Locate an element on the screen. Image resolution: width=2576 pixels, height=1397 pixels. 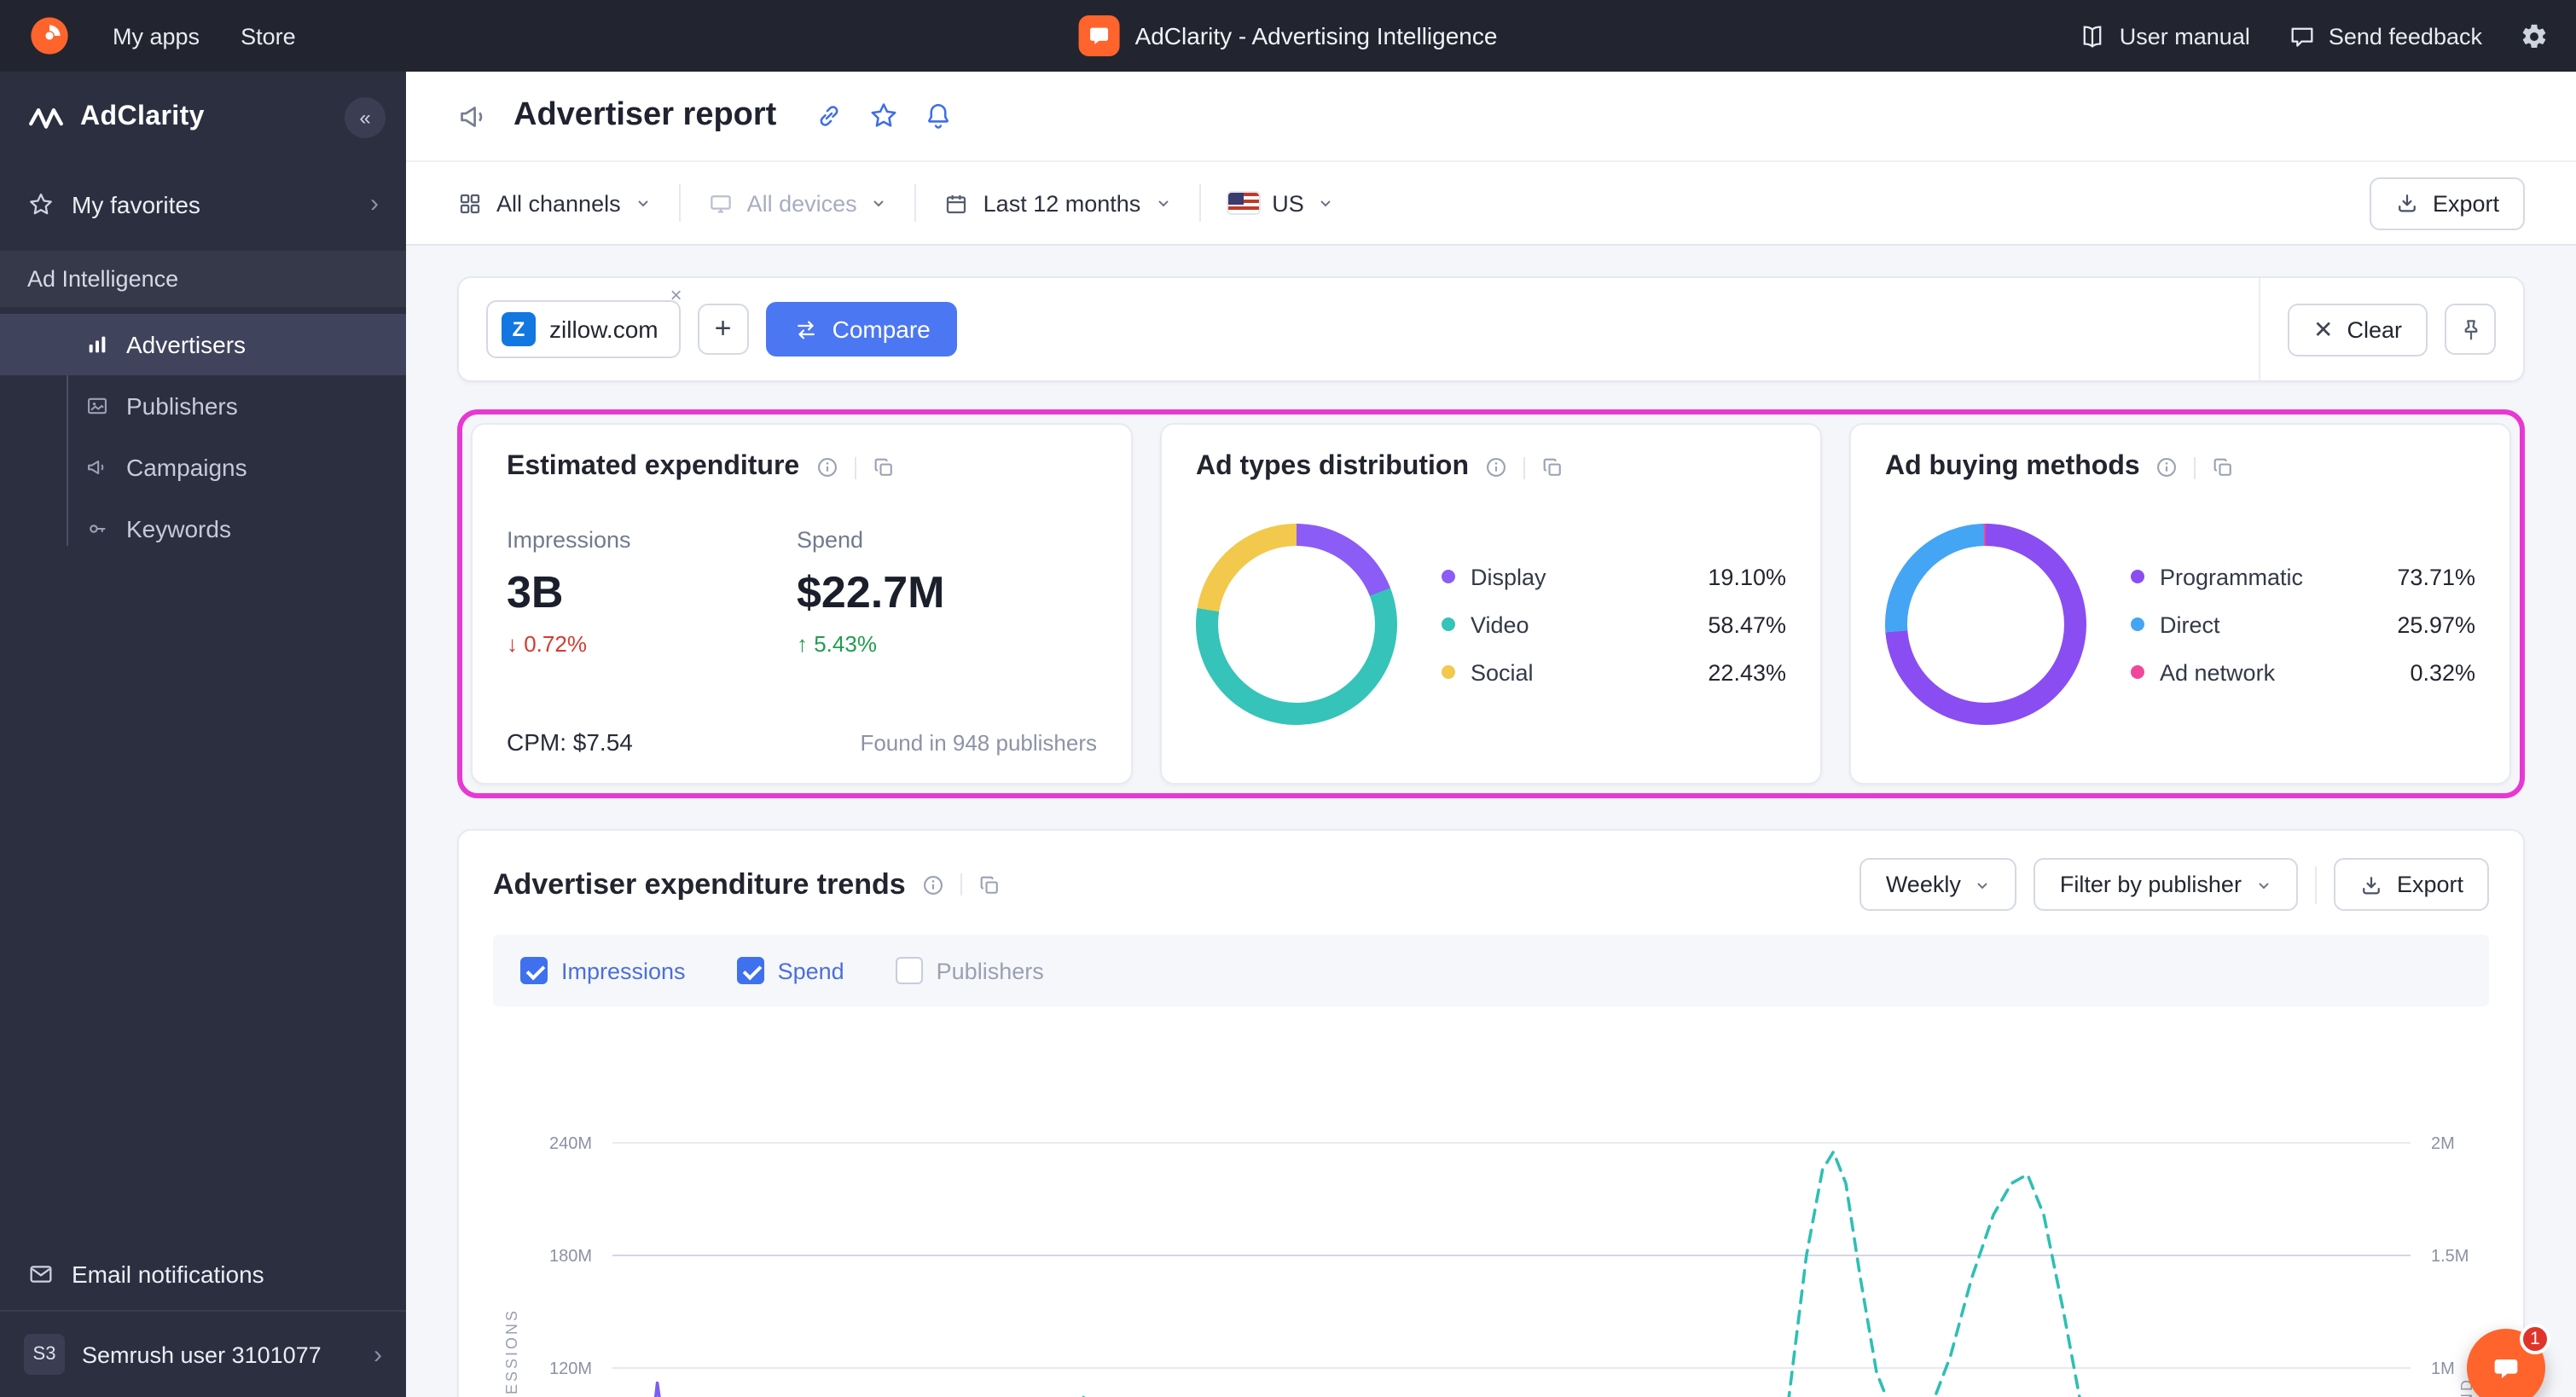
svg-text: 1.5M is located at coordinates (2450, 1256).